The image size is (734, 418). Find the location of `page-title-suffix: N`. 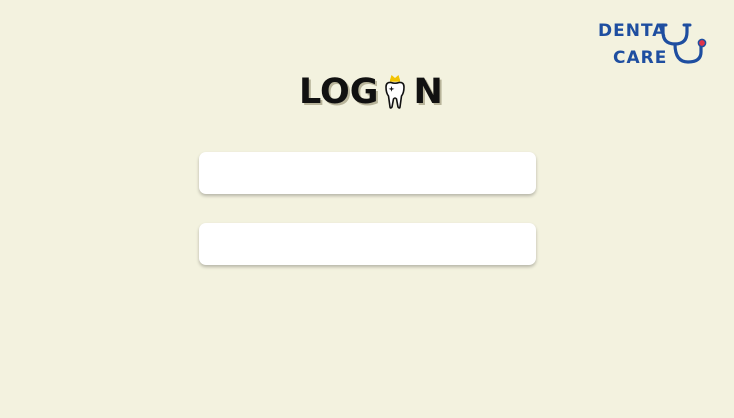

page-title-suffix: N is located at coordinates (428, 92).